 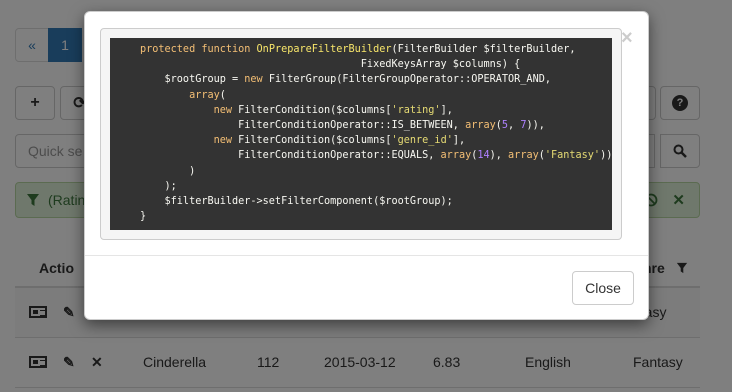 I want to click on code-line: }, so click(x=143, y=217).